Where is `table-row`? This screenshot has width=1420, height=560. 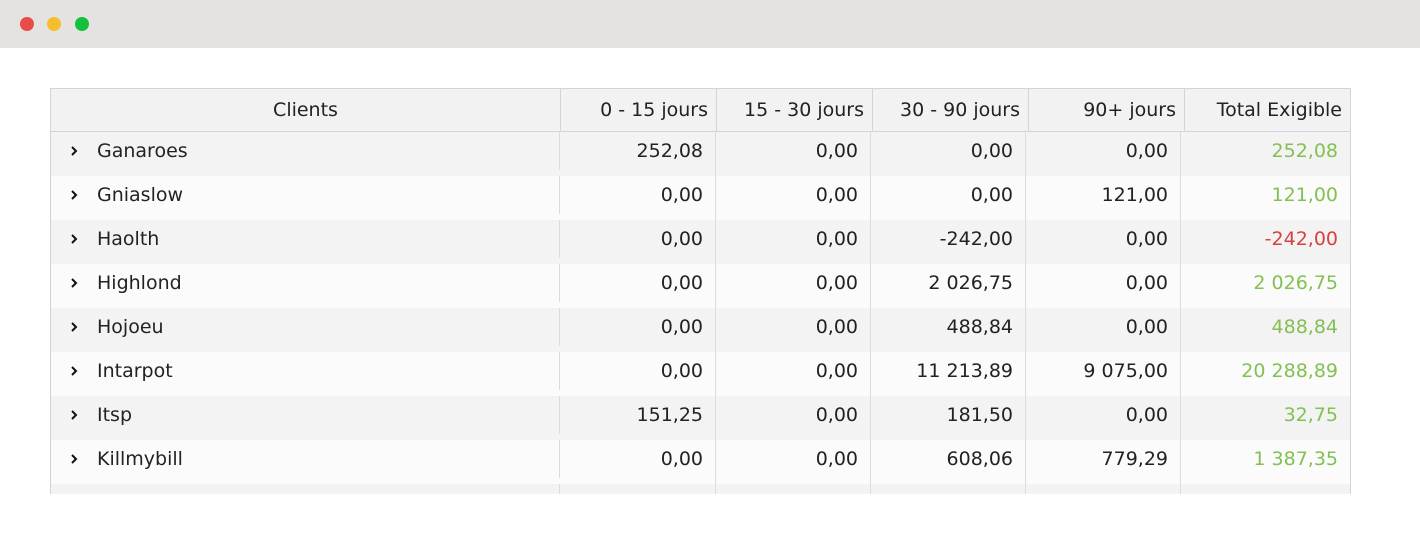 table-row is located at coordinates (700, 489).